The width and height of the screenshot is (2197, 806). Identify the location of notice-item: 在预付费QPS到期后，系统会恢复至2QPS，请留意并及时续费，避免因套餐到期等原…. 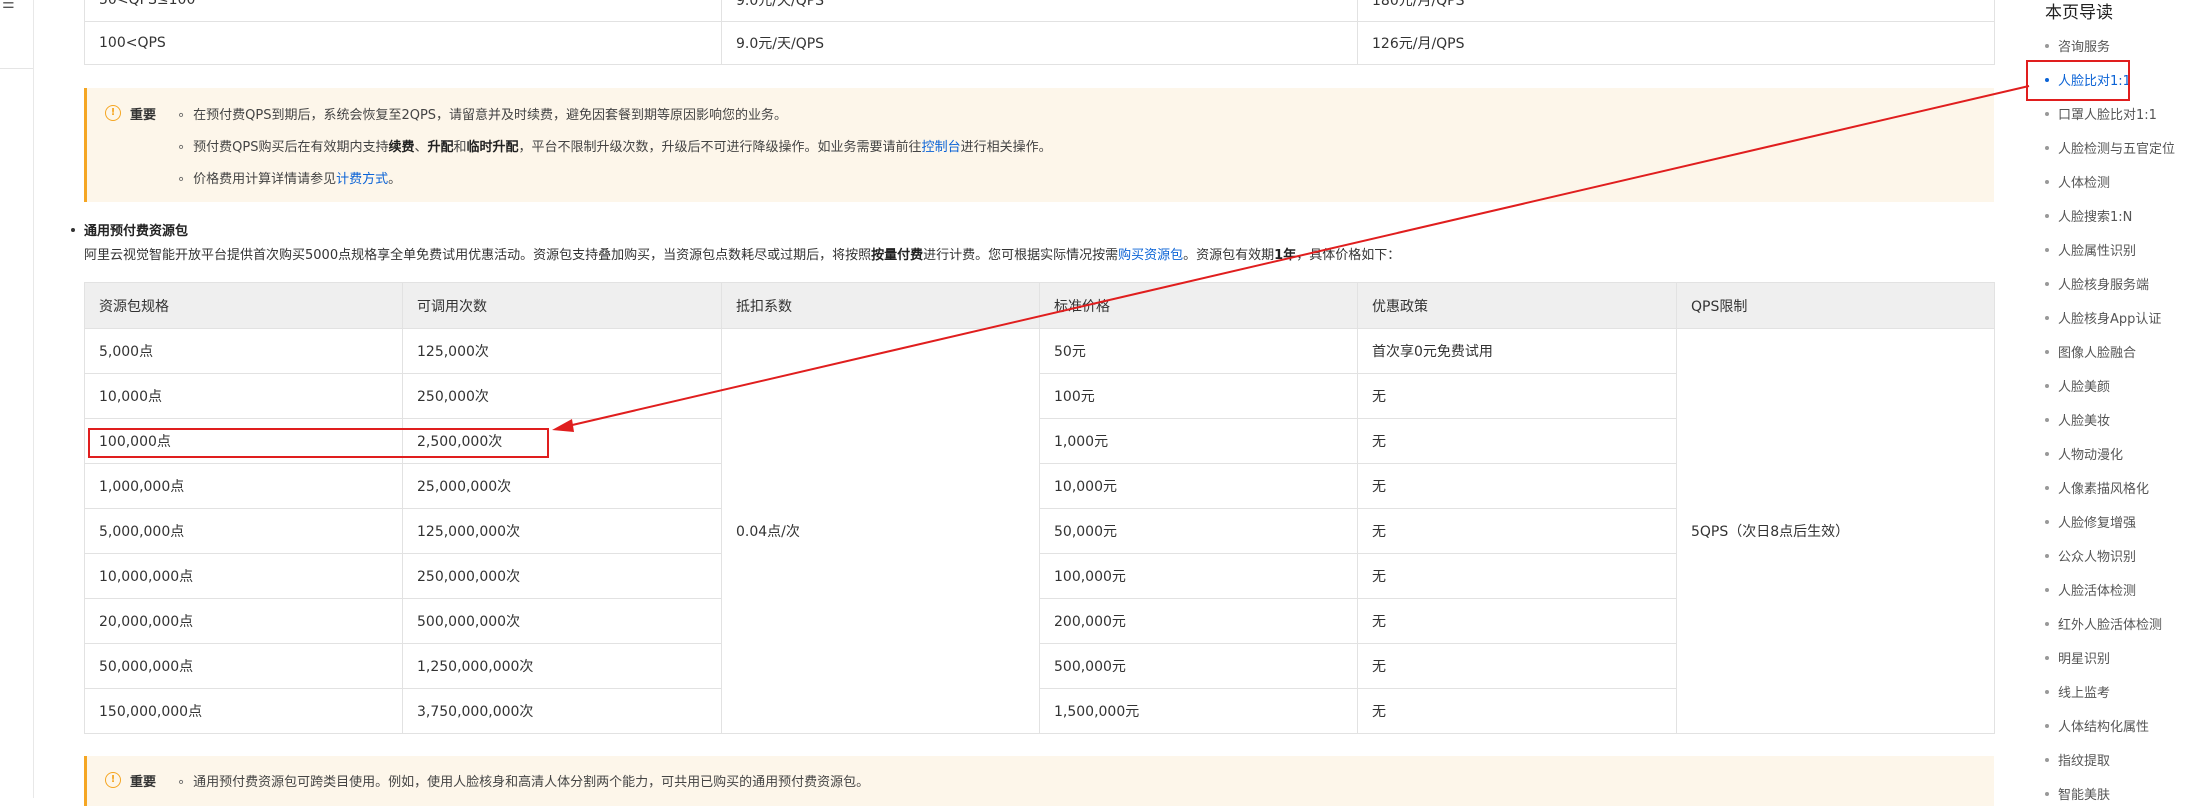
(482, 113).